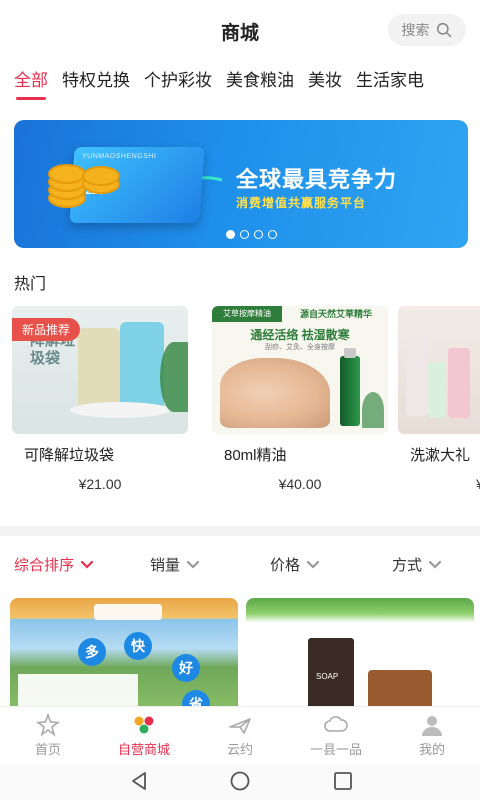  Describe the element at coordinates (100, 484) in the screenshot. I see `product-price: ¥21.00` at that location.